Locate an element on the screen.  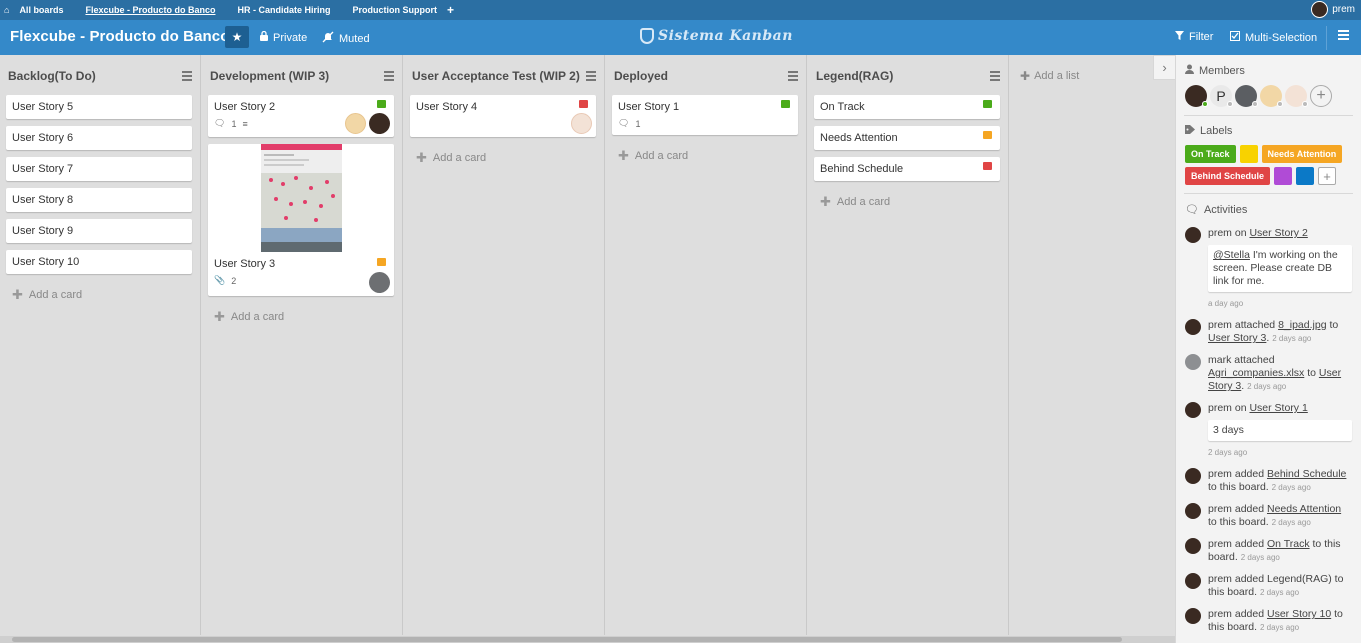
activity-link: Needs Attention is located at coordinates (1304, 509).